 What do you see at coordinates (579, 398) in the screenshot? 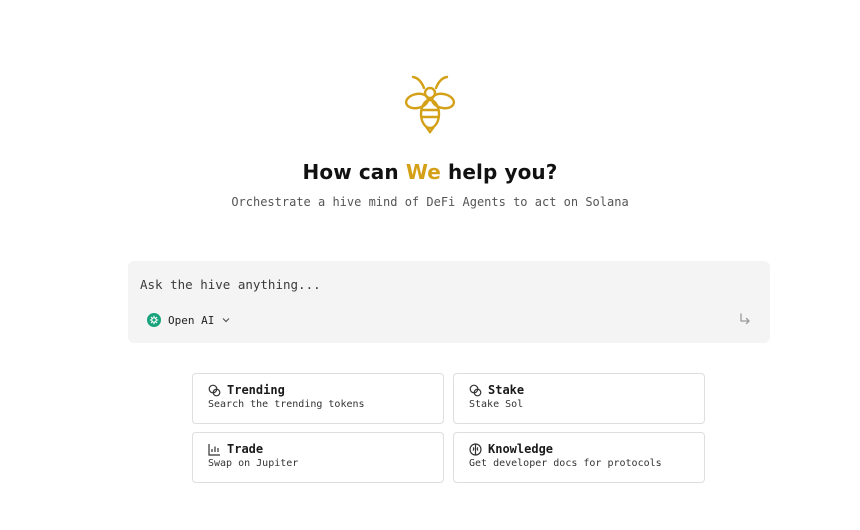
I see `suggestion-card-stake: Stake Stake Sol` at bounding box center [579, 398].